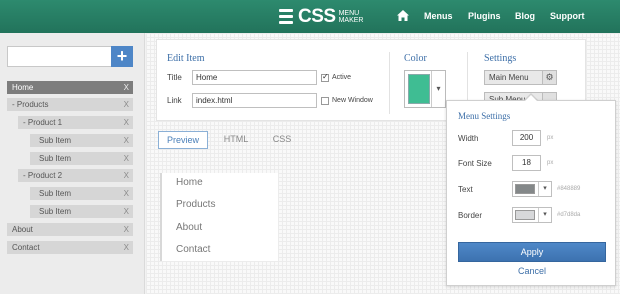 The height and width of the screenshot is (294, 620). What do you see at coordinates (484, 116) in the screenshot?
I see `menu-settings-title: Menu Settings` at bounding box center [484, 116].